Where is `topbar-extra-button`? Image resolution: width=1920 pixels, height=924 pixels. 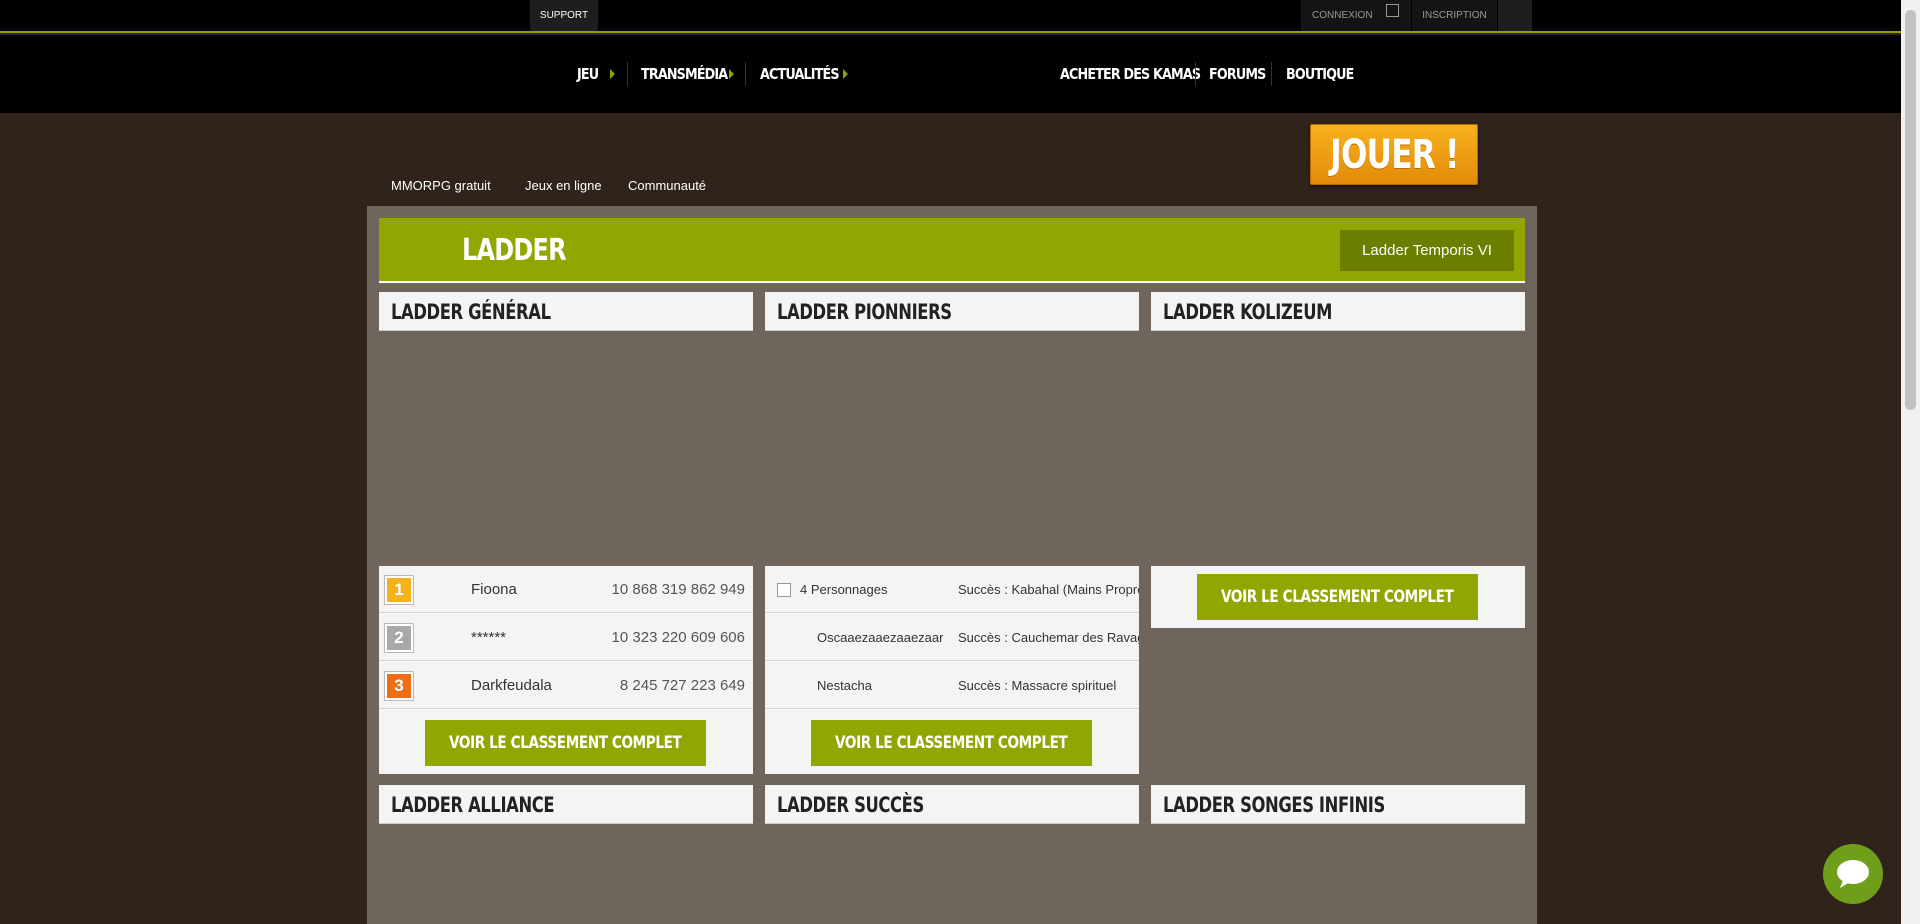
topbar-extra-button is located at coordinates (1515, 15).